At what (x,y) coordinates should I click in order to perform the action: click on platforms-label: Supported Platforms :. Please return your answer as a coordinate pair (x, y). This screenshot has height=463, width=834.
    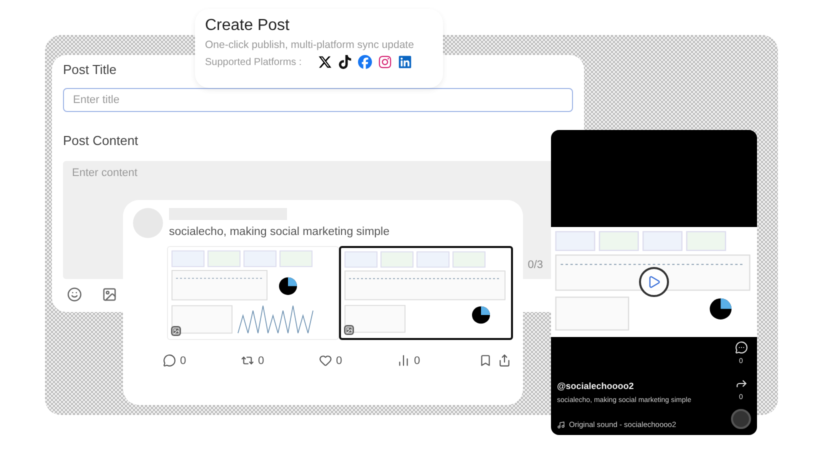
    Looking at the image, I should click on (253, 62).